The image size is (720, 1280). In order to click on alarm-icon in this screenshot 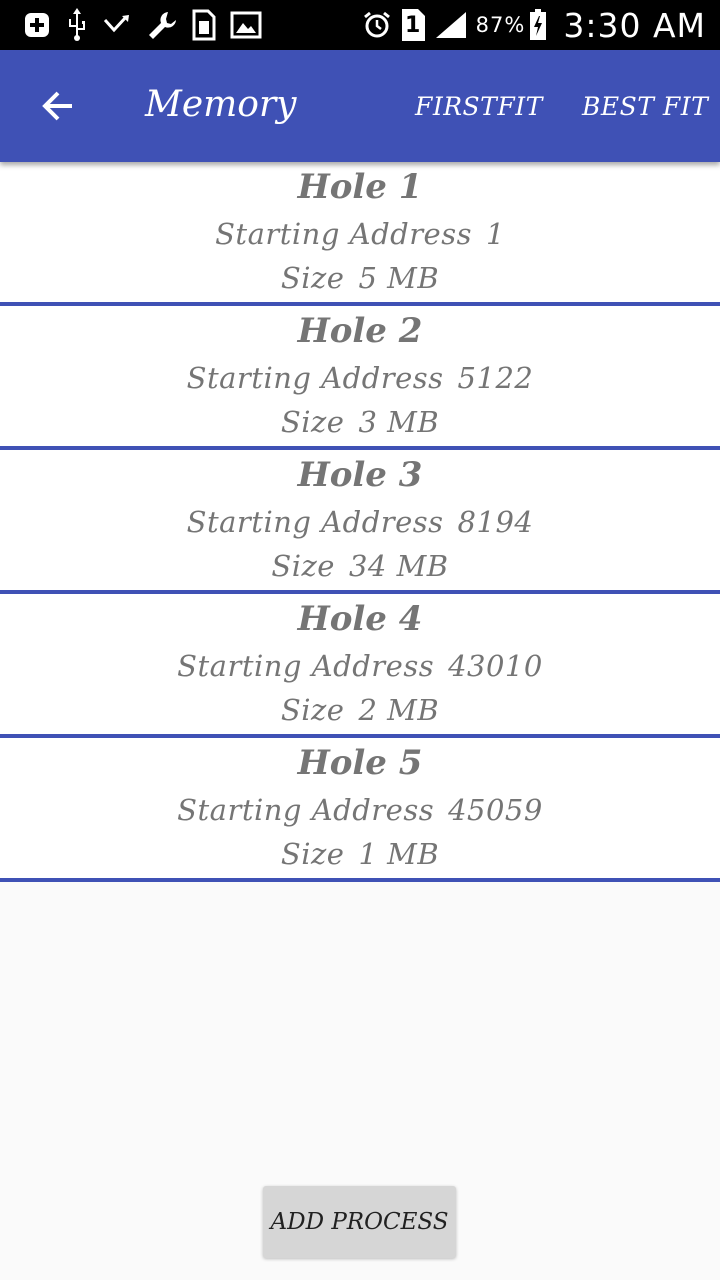, I will do `click(377, 25)`.